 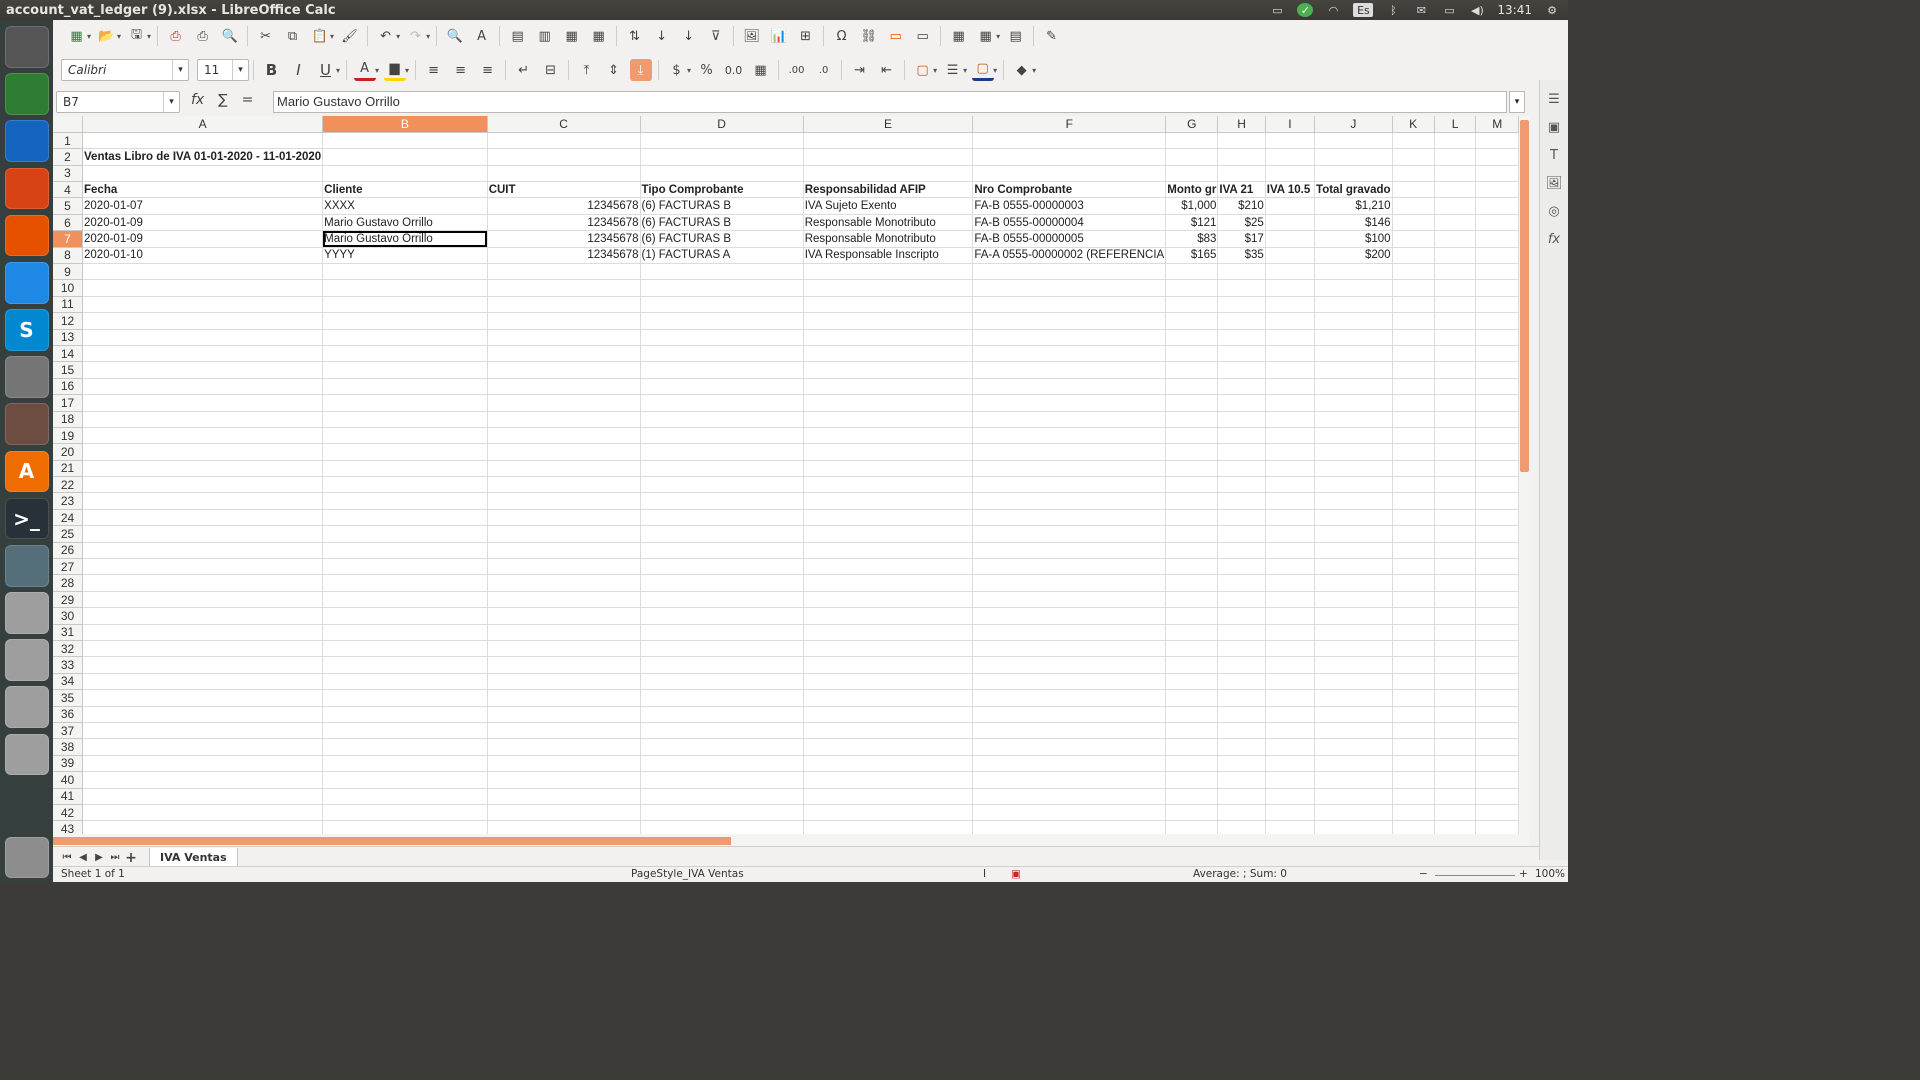 What do you see at coordinates (68, 698) in the screenshot?
I see `row-header: 35` at bounding box center [68, 698].